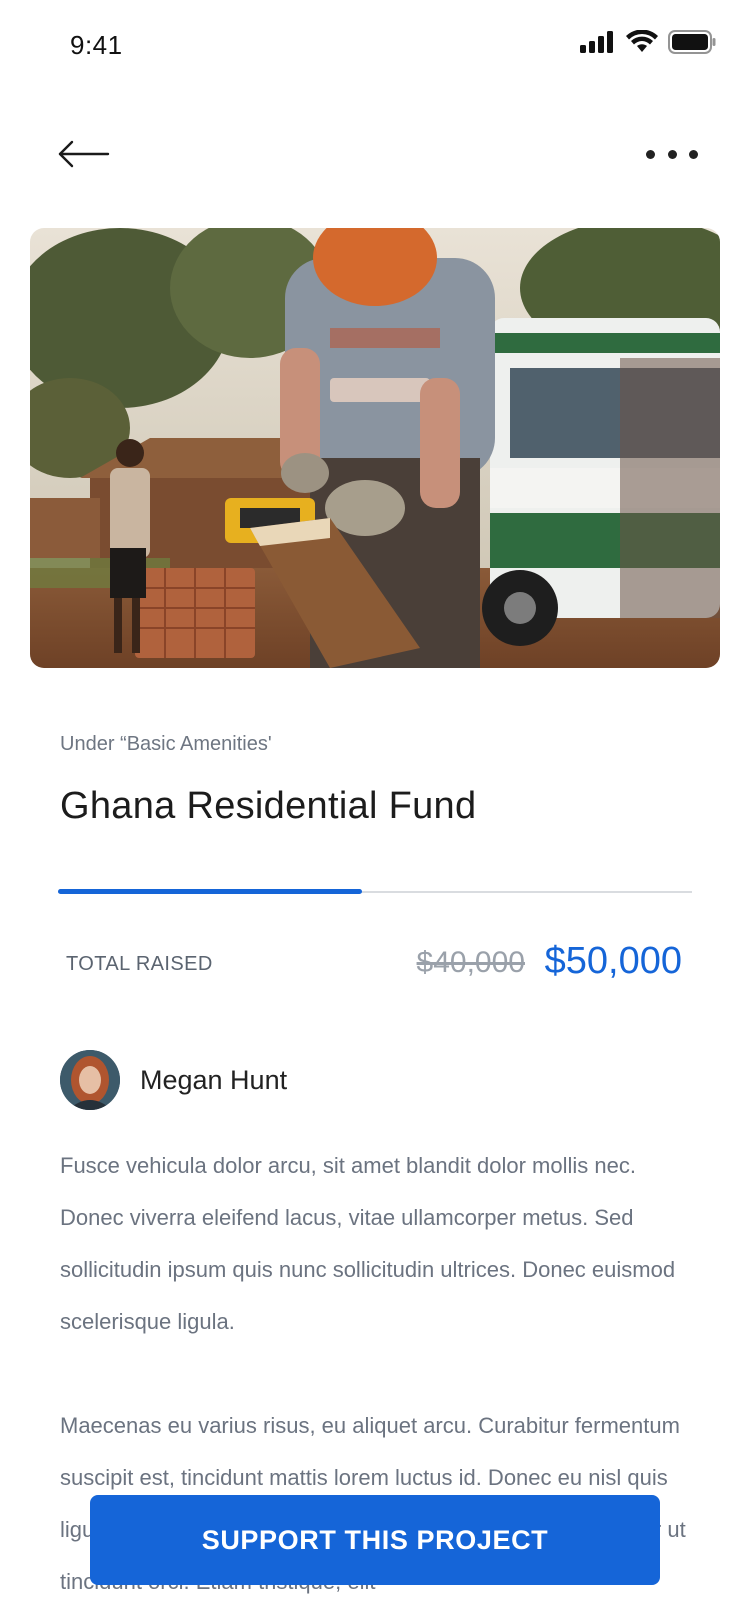 The height and width of the screenshot is (1624, 750). I want to click on support-project-button: SUPPORT THIS PROJECT, so click(375, 1540).